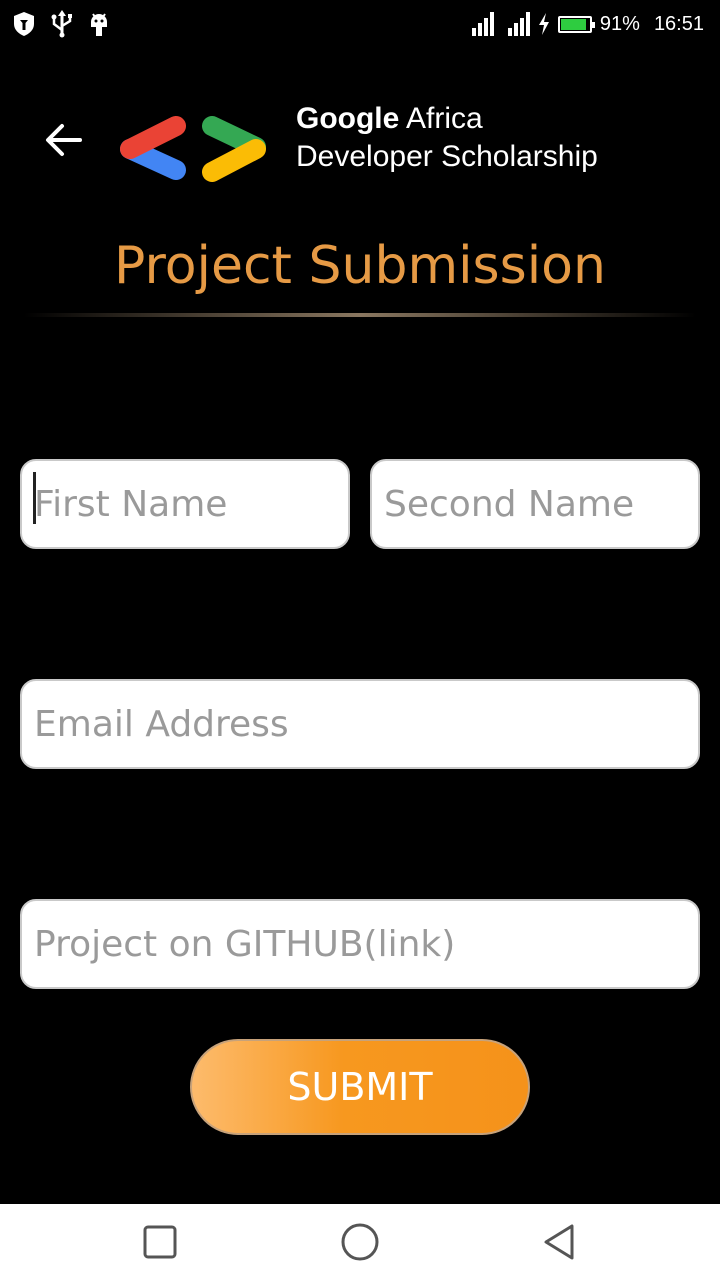  Describe the element at coordinates (185, 504) in the screenshot. I see `first-name-input` at that location.